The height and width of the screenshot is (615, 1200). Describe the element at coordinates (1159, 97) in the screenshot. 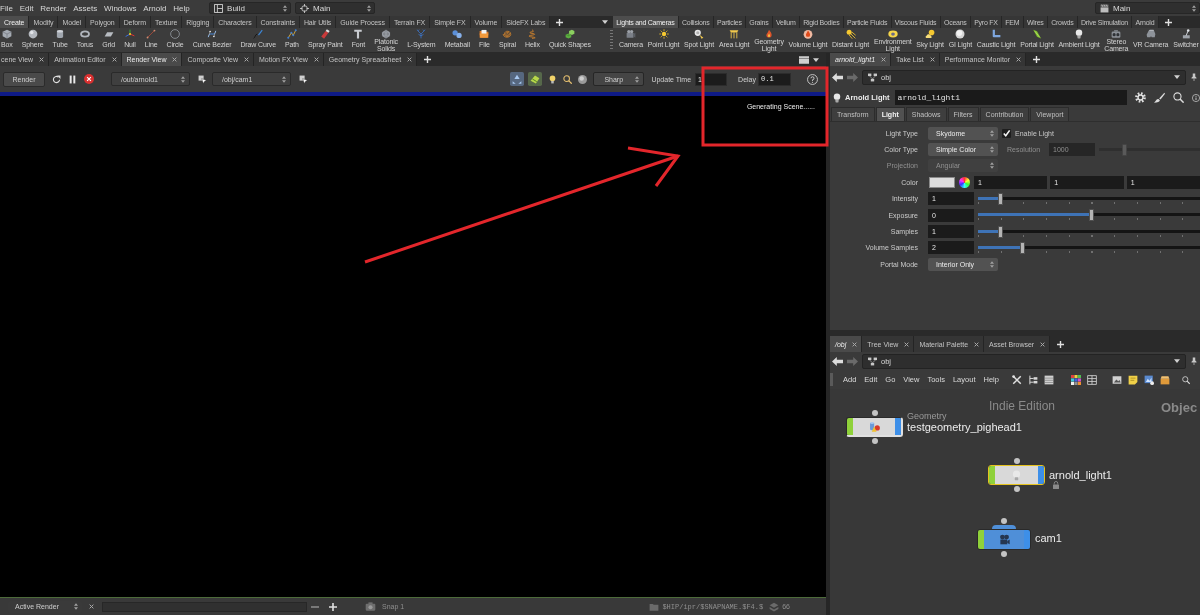

I see `brush-icon` at that location.